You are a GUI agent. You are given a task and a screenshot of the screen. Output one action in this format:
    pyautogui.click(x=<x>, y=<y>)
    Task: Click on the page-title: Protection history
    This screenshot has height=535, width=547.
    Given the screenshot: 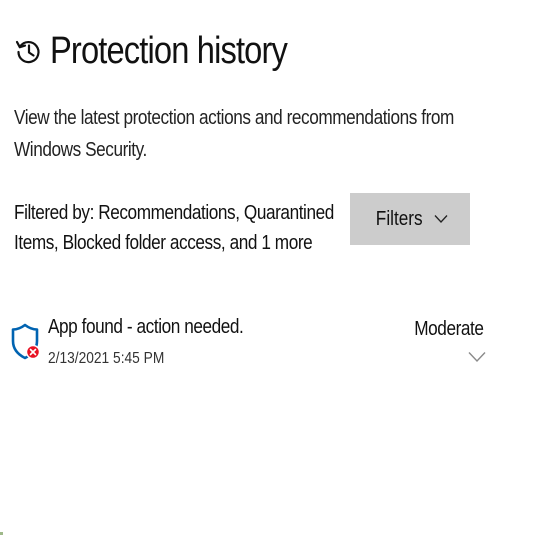 What is the action you would take?
    pyautogui.click(x=169, y=50)
    